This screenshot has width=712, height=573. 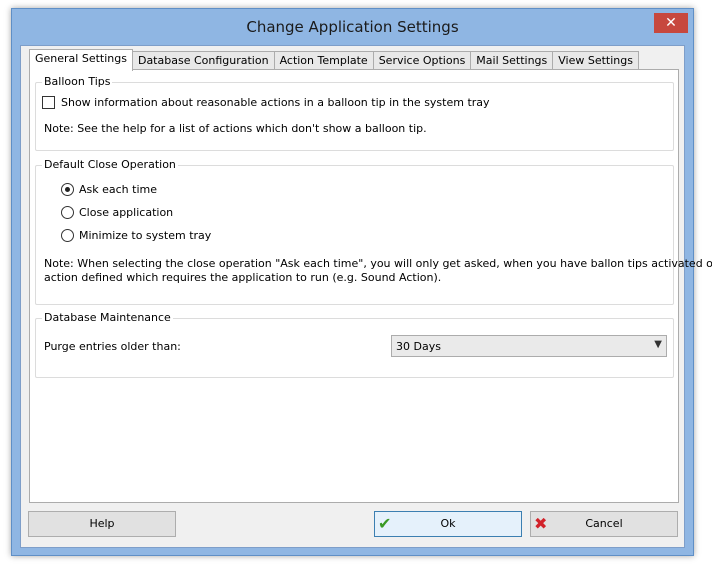 I want to click on help-button: Help, so click(x=102, y=524).